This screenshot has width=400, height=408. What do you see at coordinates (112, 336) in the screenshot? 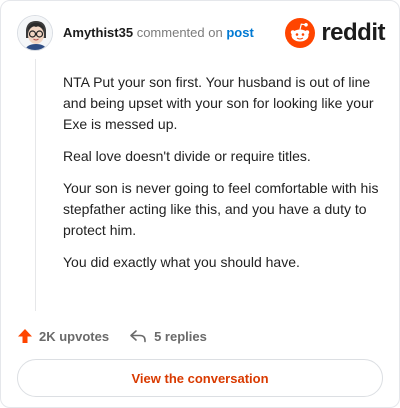
I see `comment-actions: 2K upvotes 5 replies` at bounding box center [112, 336].